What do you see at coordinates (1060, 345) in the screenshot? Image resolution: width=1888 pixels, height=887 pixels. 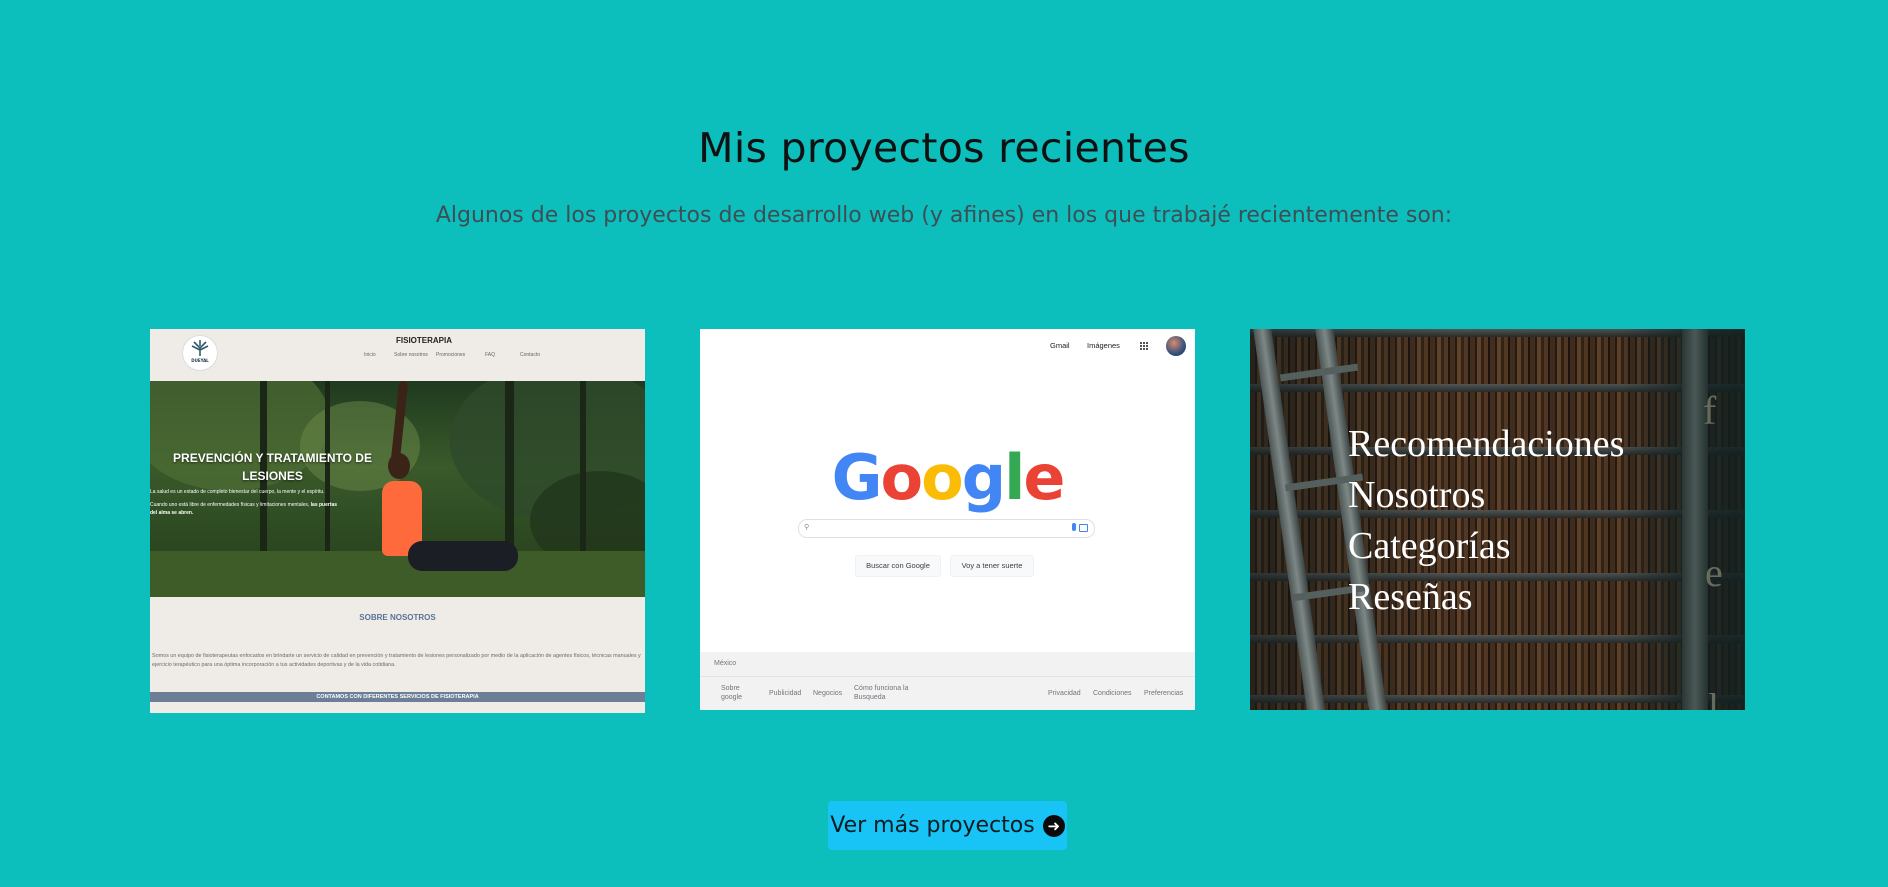 I see `gmail-link: Gmail` at bounding box center [1060, 345].